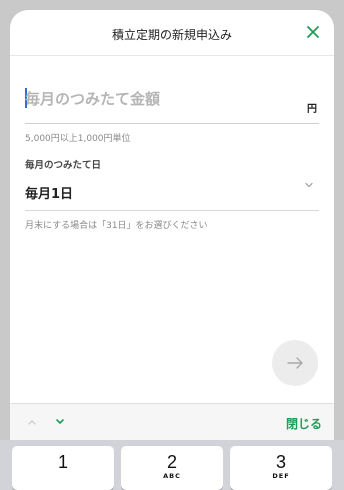  I want to click on page-title: 積立定期の新規申込み, so click(171, 35).